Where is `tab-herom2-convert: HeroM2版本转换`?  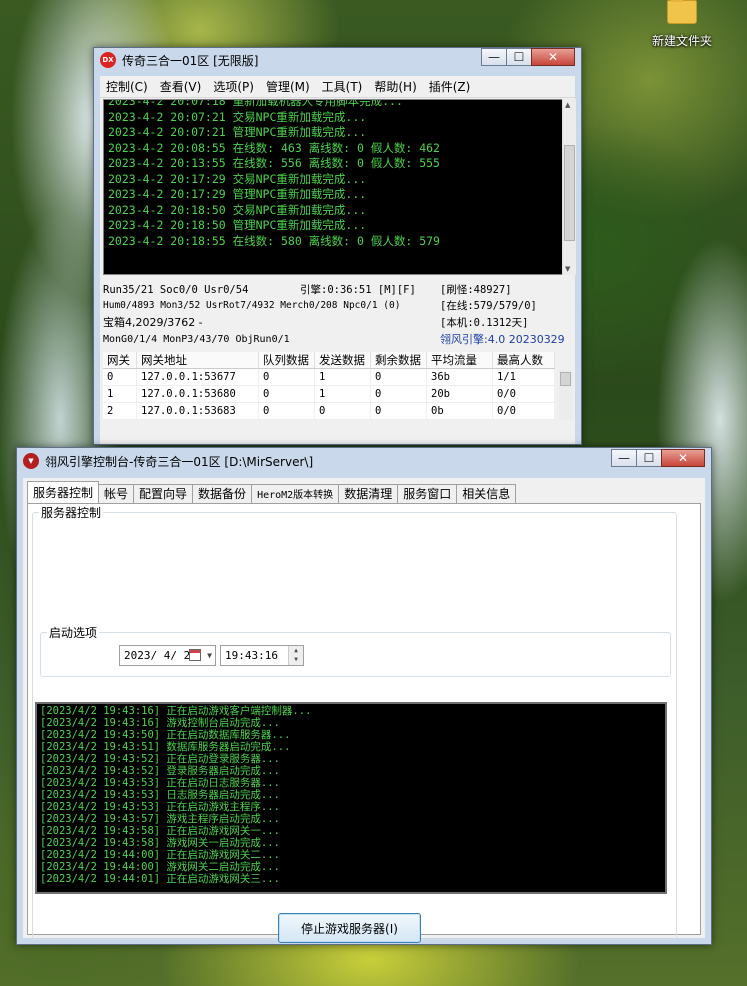
tab-herom2-convert: HeroM2版本转换 is located at coordinates (295, 493).